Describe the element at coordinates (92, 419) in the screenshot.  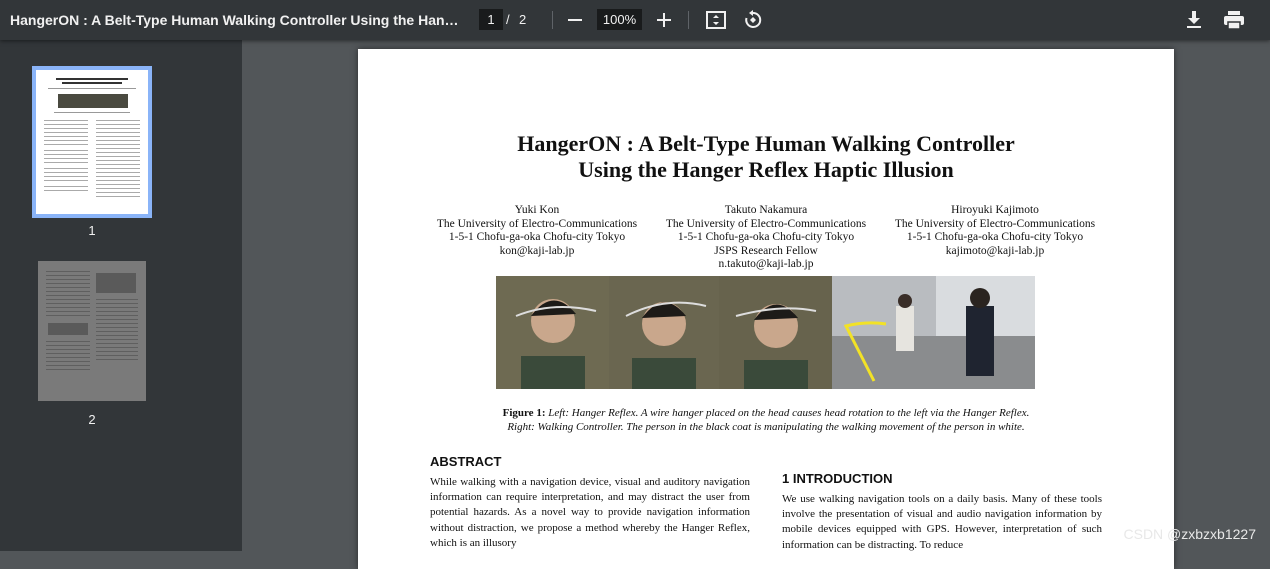
I see `thumbnail-label: 2` at that location.